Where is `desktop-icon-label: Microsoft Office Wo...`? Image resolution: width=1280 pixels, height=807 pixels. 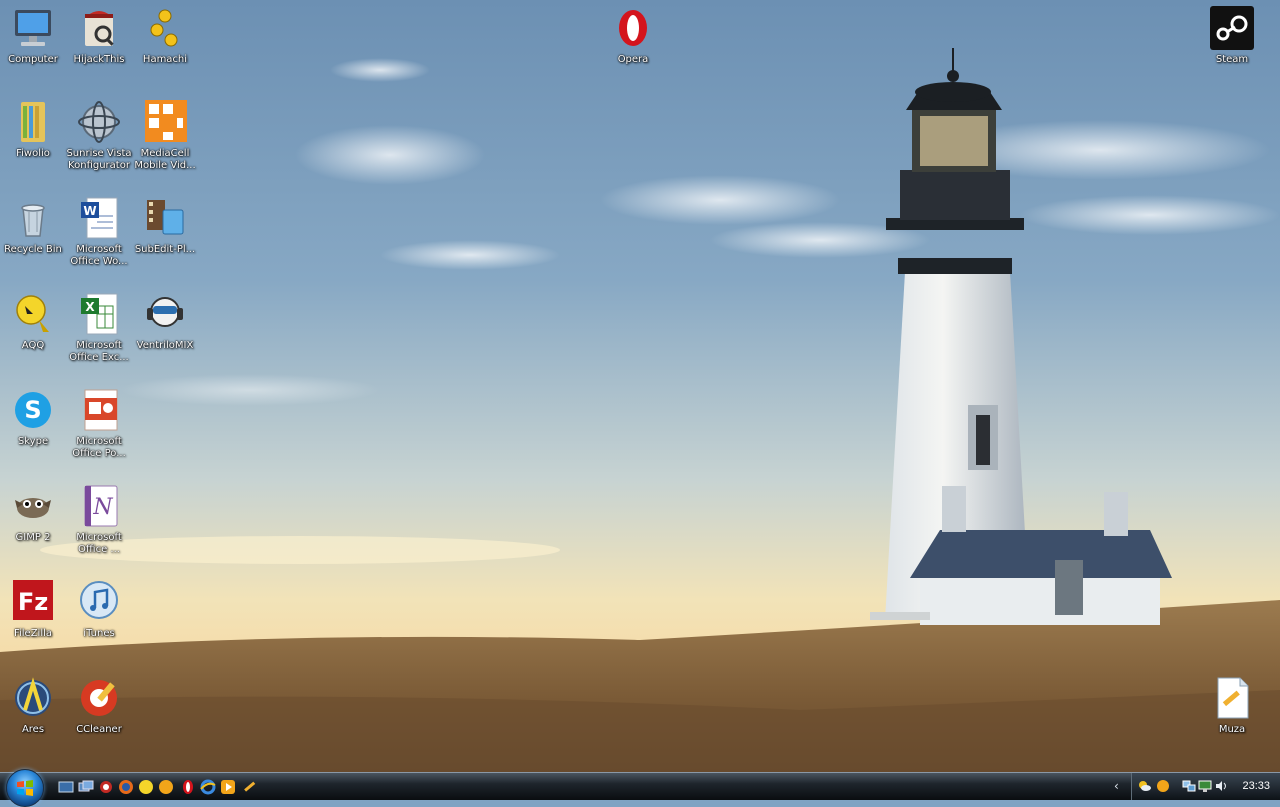
desktop-icon-label: Microsoft Office Wo... is located at coordinates (99, 255).